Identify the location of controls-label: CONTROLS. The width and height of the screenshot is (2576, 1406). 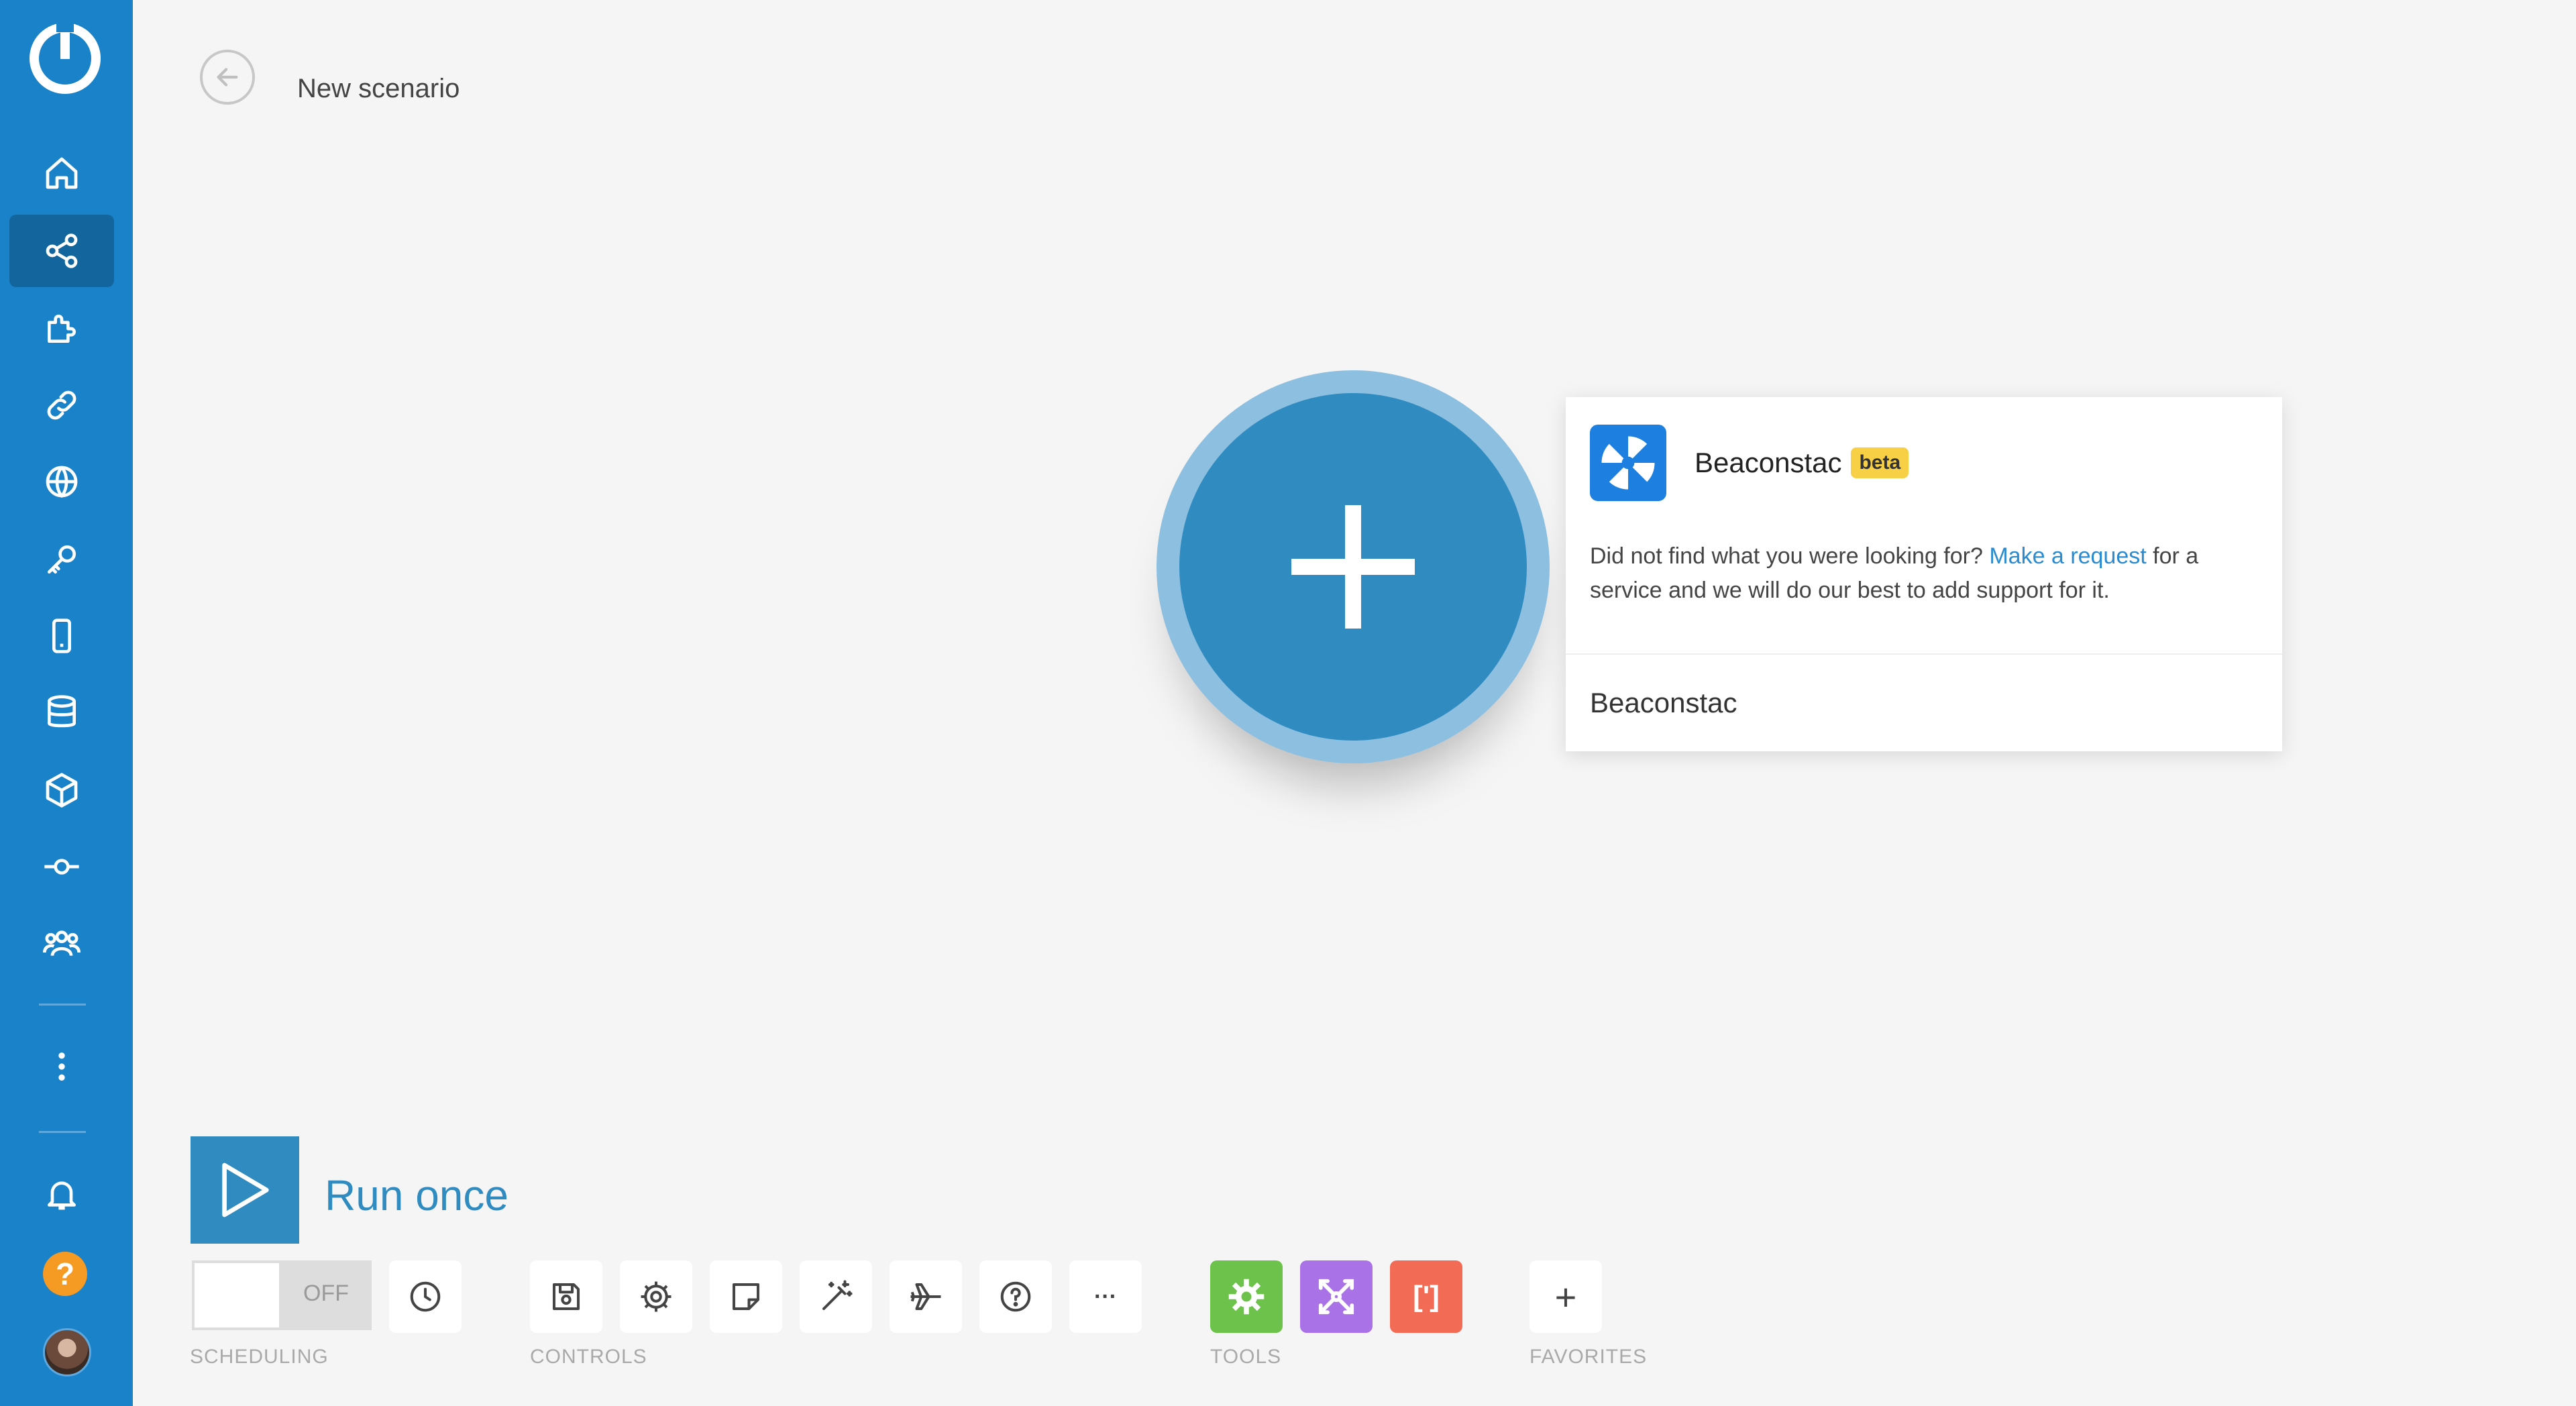
(588, 1357).